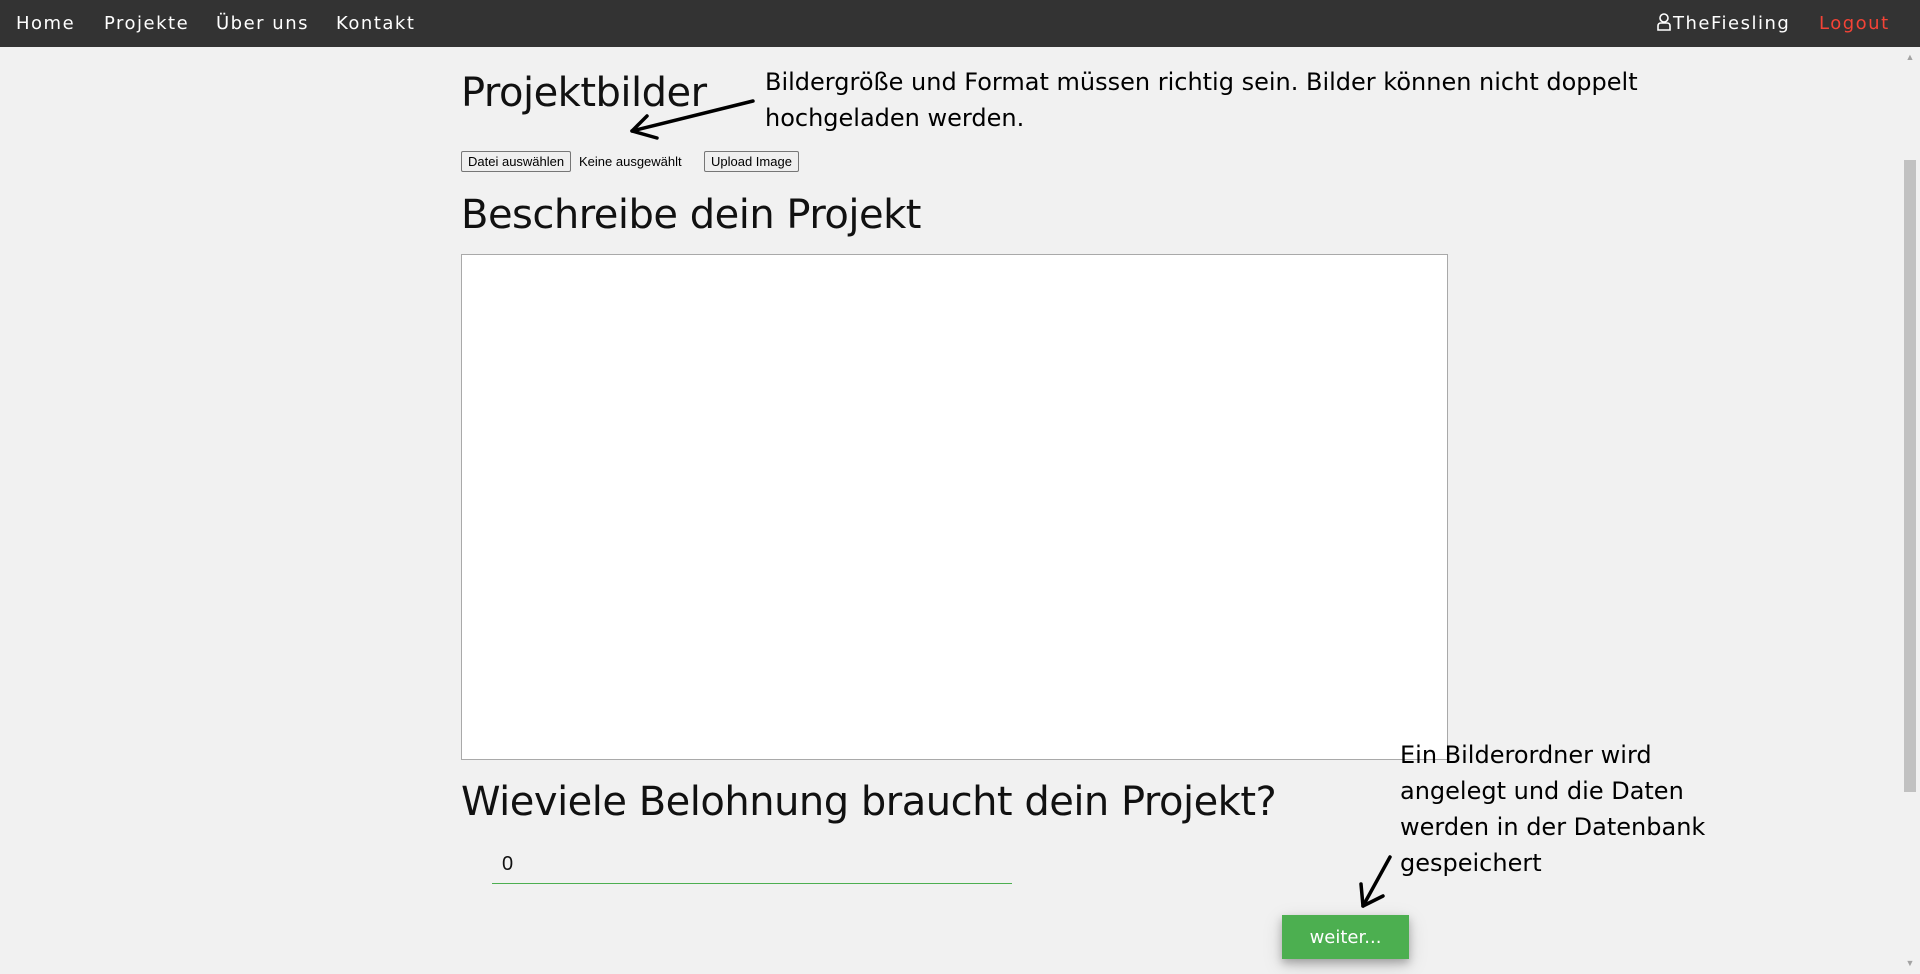 This screenshot has height=974, width=1920. Describe the element at coordinates (1910, 963) in the screenshot. I see `scroll-down-arrow: ▼` at that location.